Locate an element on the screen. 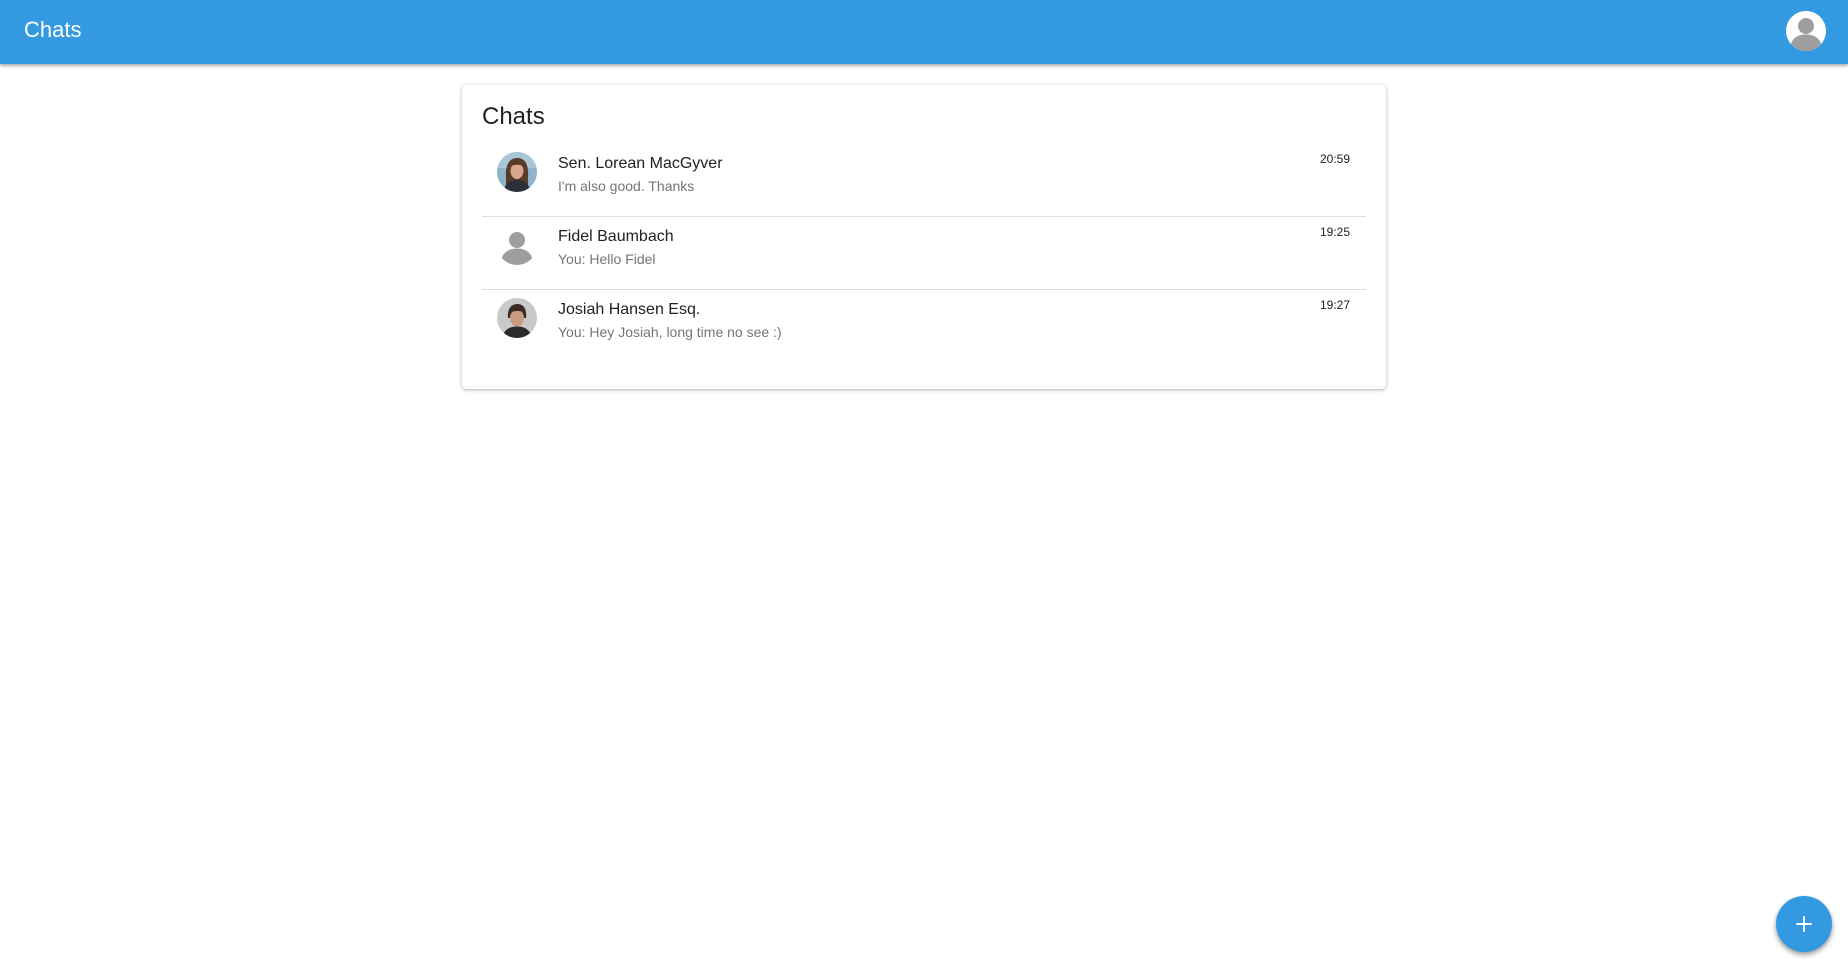 The width and height of the screenshot is (1848, 968). photo-woman-avatar-icon is located at coordinates (517, 172).